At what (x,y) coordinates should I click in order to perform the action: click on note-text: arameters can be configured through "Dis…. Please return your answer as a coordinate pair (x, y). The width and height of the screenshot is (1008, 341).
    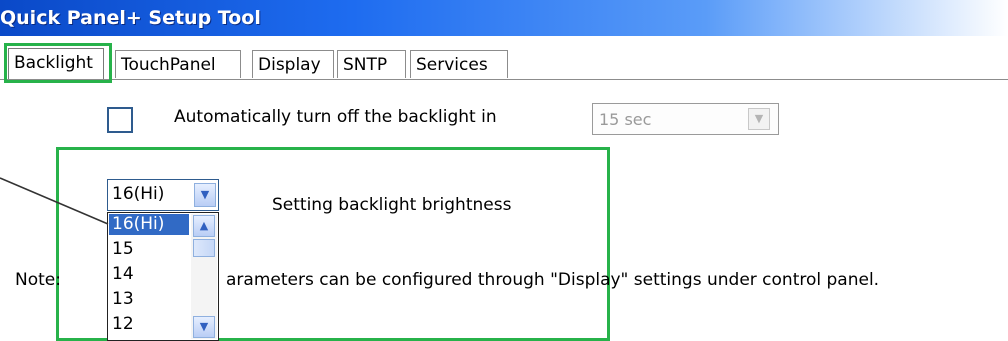
    Looking at the image, I should click on (553, 280).